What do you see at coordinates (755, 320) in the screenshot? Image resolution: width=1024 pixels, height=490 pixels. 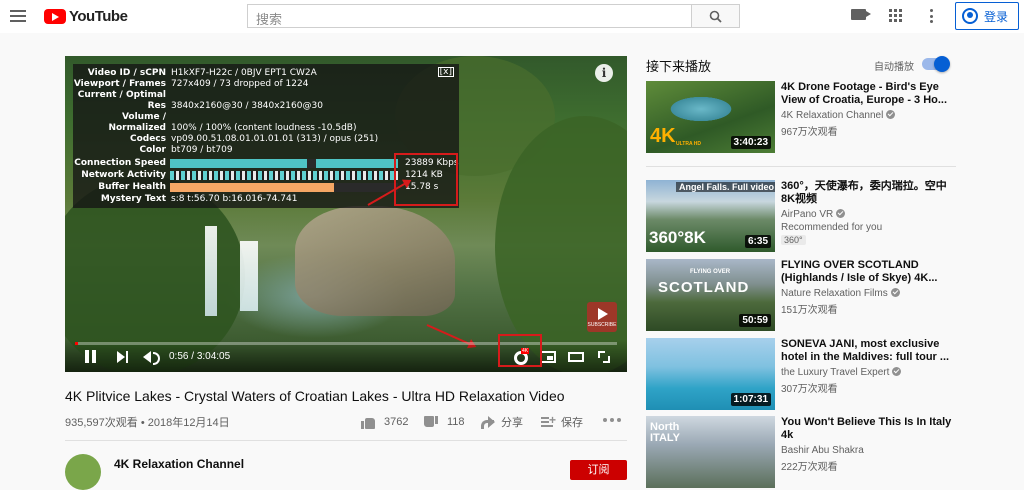 I see `duration-badge: 50:59` at bounding box center [755, 320].